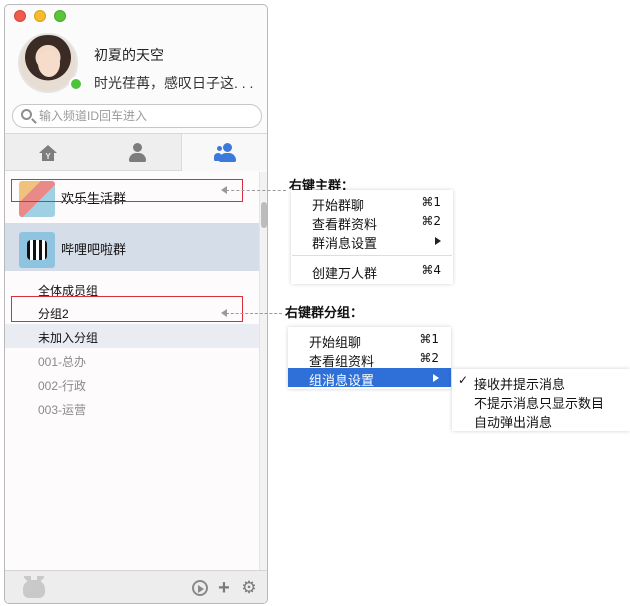 This screenshot has width=630, height=606. What do you see at coordinates (513, 422) in the screenshot?
I see `menu-item-label: 自动弹出消息` at bounding box center [513, 422].